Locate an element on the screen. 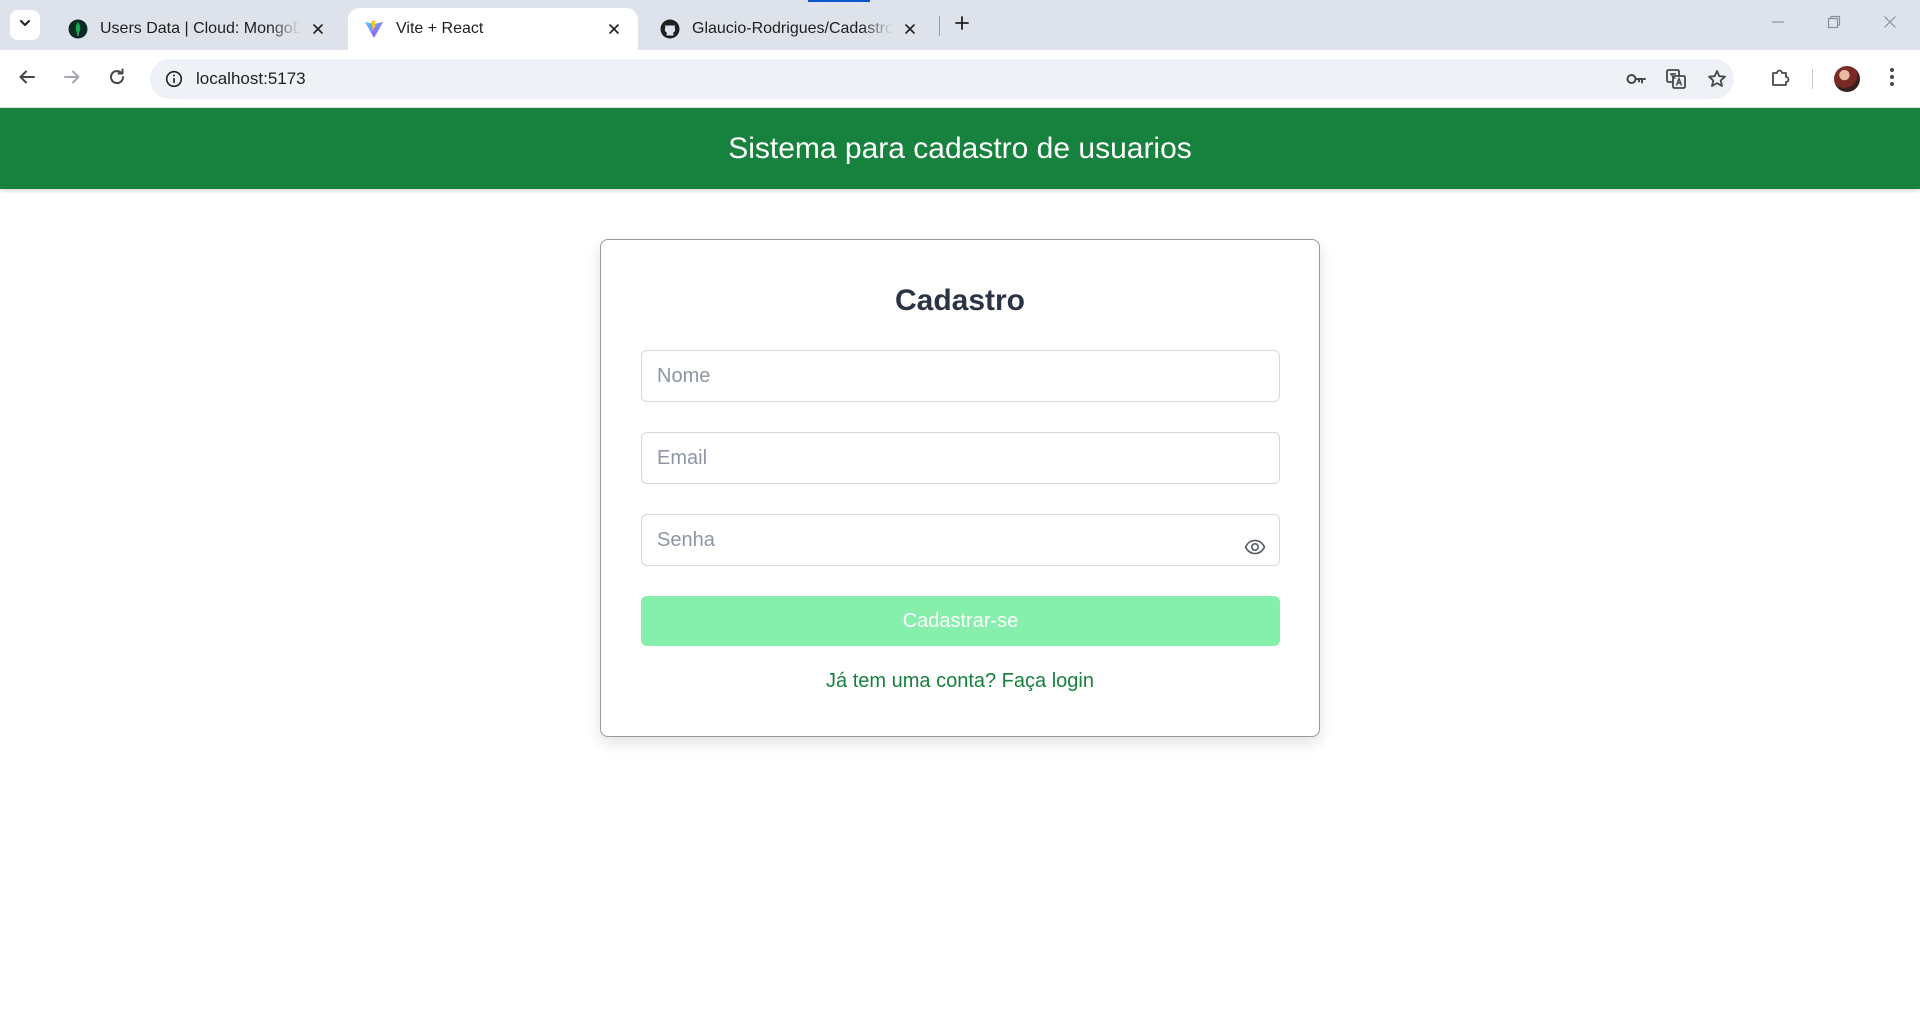 The height and width of the screenshot is (1026, 1920). tab-title: Vite + React is located at coordinates (440, 28).